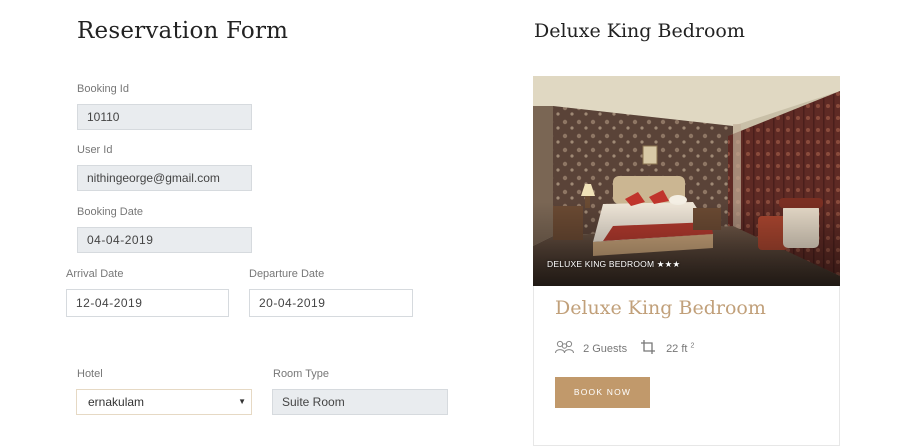 The image size is (910, 446). What do you see at coordinates (116, 402) in the screenshot?
I see `hotel-select-value: ernakulam` at bounding box center [116, 402].